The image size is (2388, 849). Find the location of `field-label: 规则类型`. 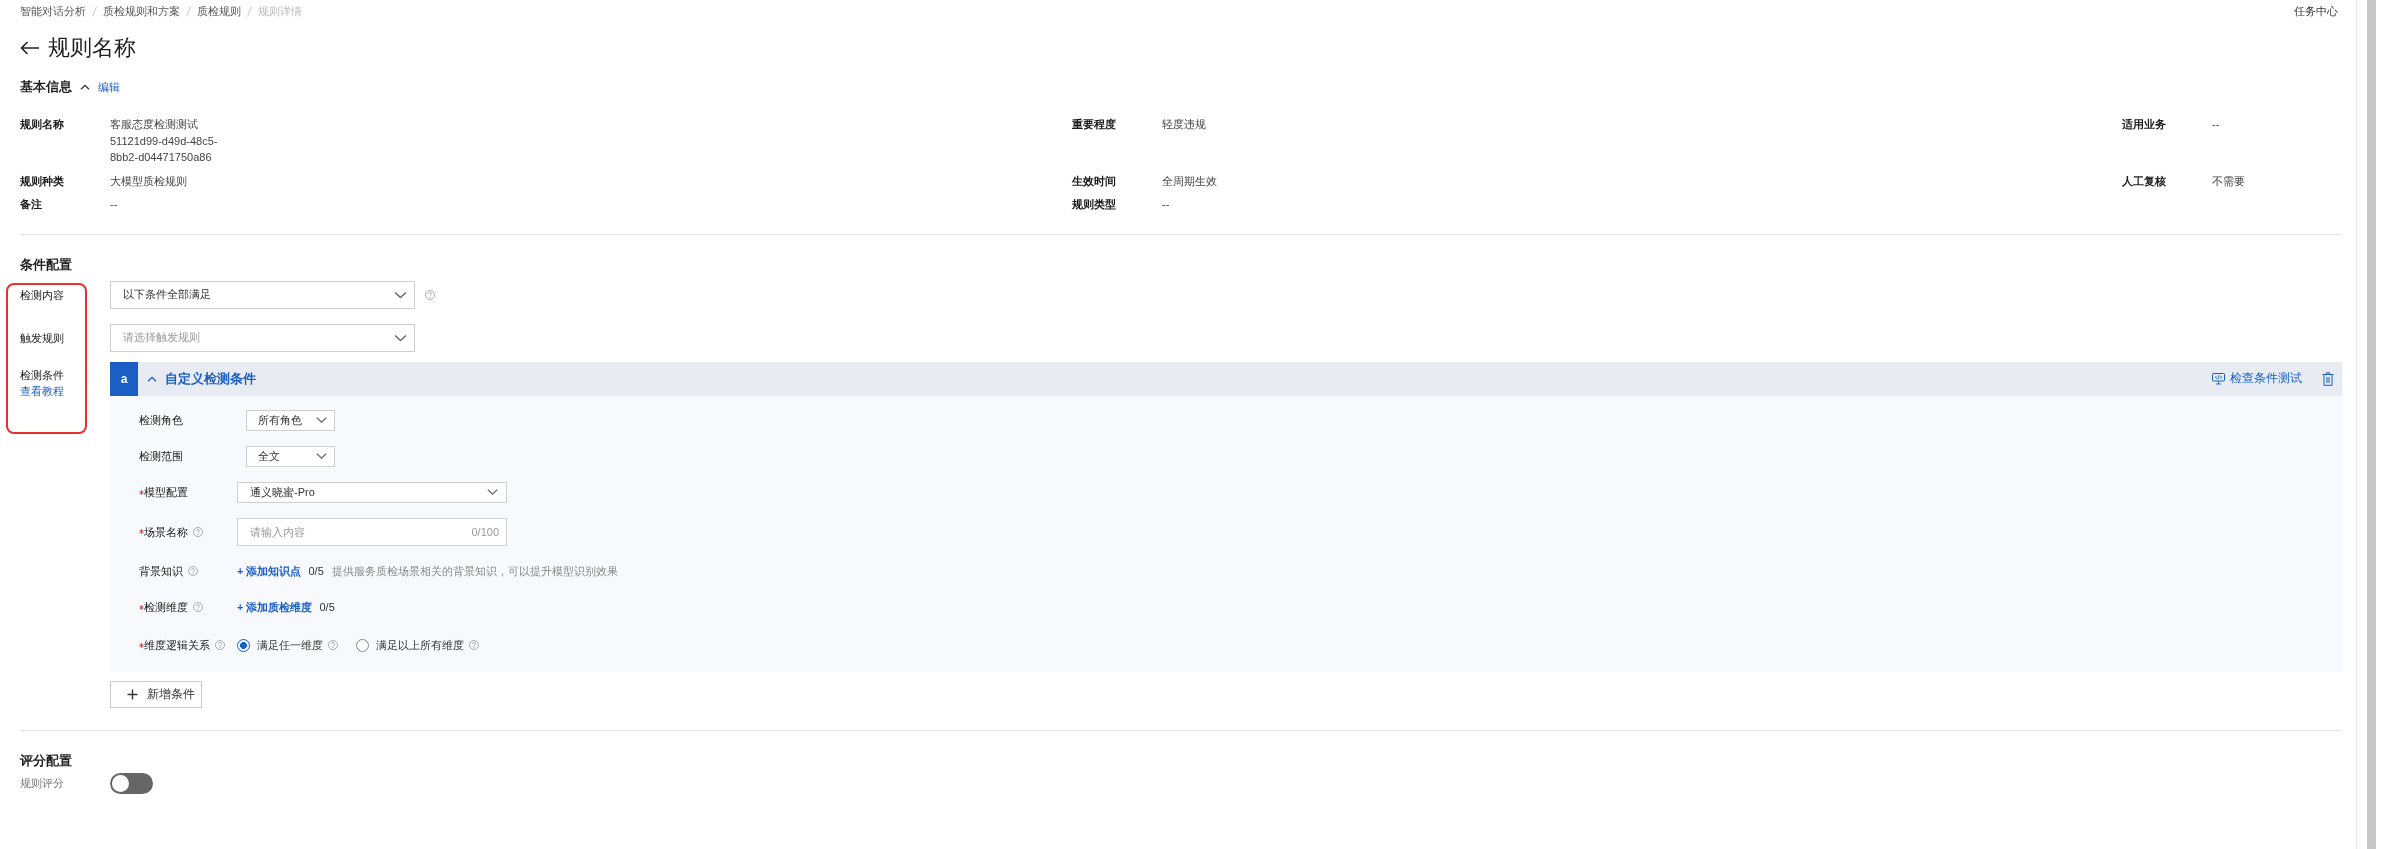

field-label: 规则类型 is located at coordinates (1094, 204).